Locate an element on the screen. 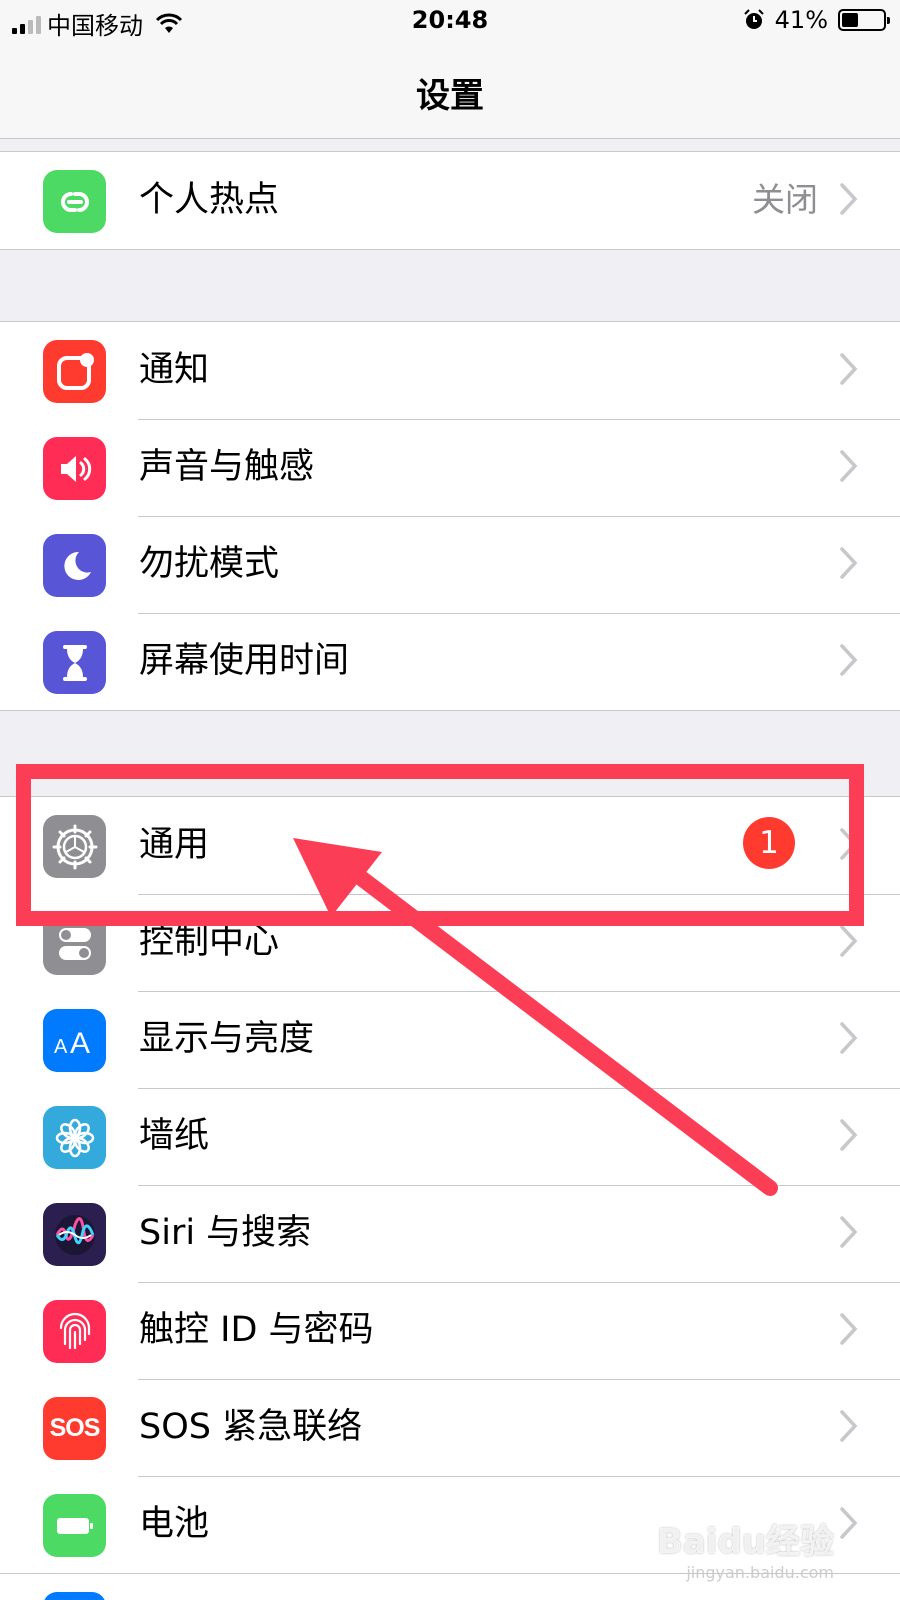 This screenshot has width=900, height=1600. settings-row-label: 个人热点 is located at coordinates (209, 200).